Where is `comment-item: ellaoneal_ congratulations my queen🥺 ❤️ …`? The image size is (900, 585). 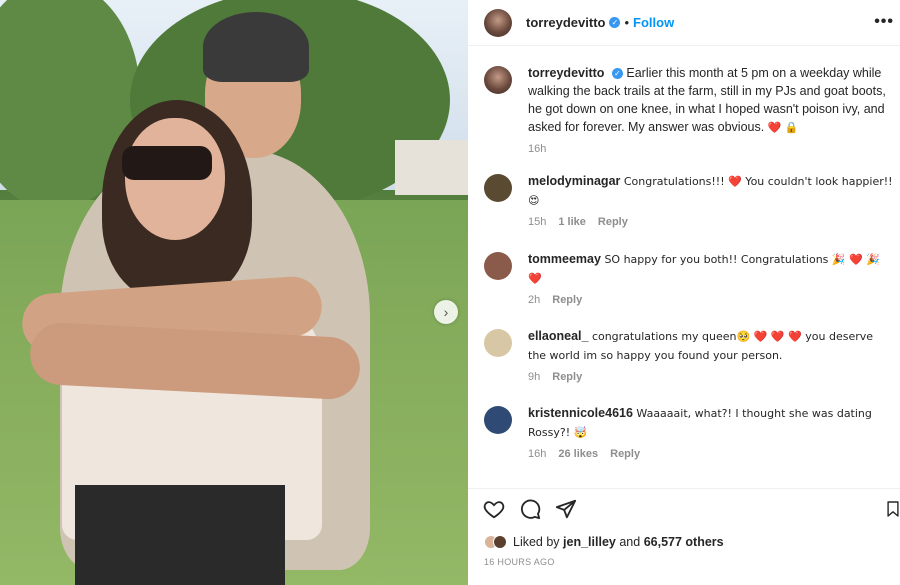 comment-item: ellaoneal_ congratulations my queen🥺 ❤️ … is located at coordinates (689, 355).